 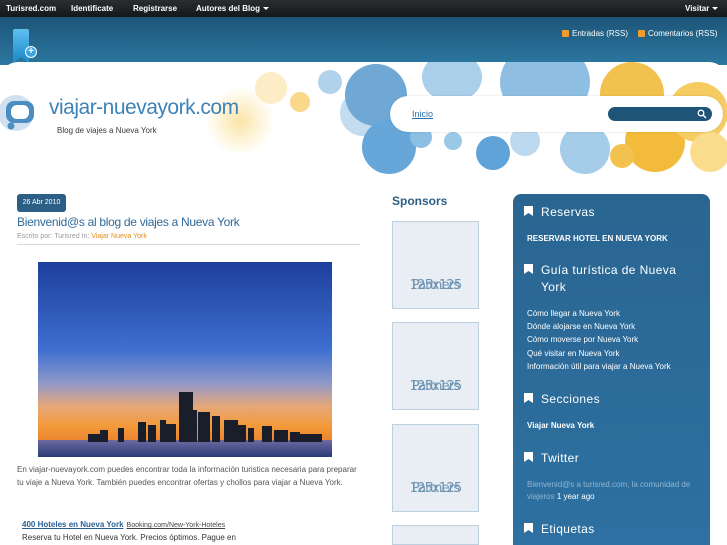 What do you see at coordinates (420, 201) in the screenshot?
I see `sponsors-heading: Sponsors` at bounding box center [420, 201].